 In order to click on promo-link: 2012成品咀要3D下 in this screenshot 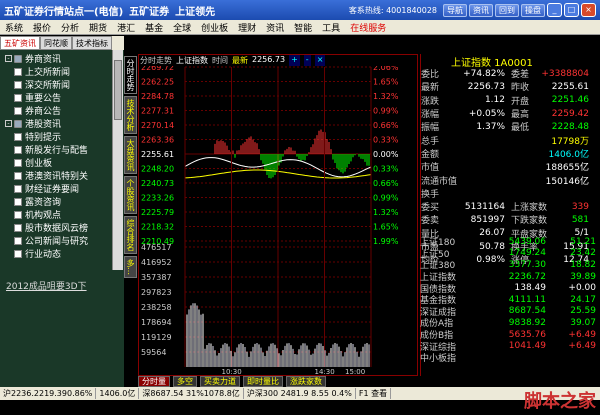, I will do `click(46, 285)`.